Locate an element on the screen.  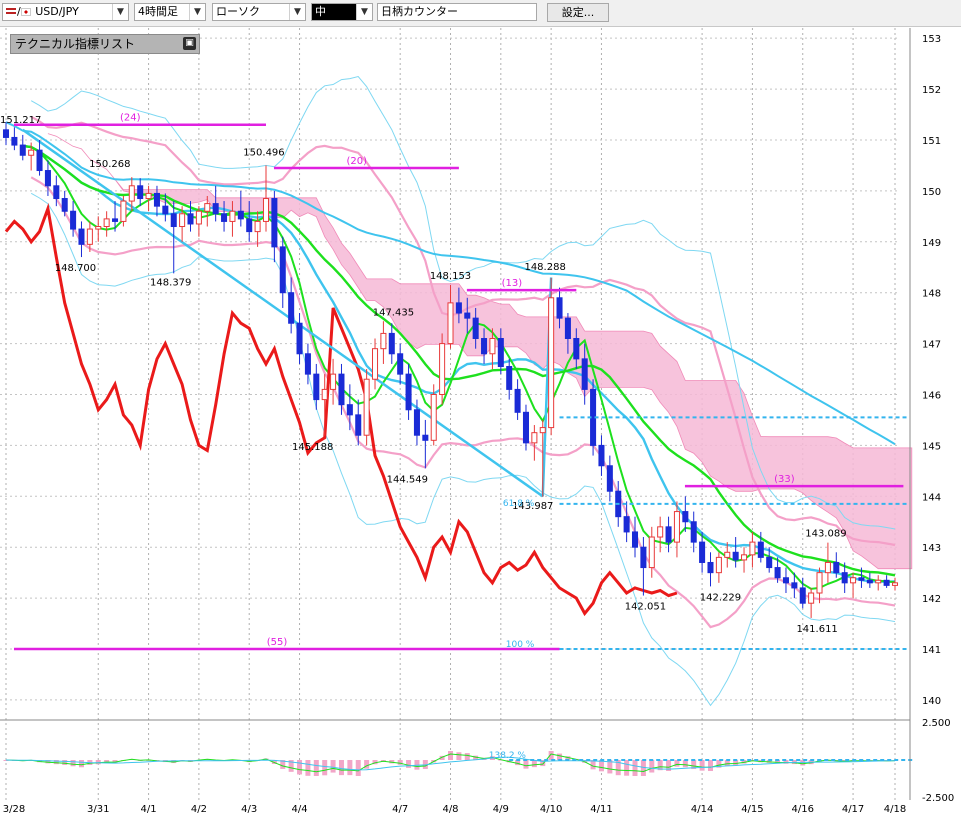
price-annotation: 148.379 is located at coordinates (170, 282).